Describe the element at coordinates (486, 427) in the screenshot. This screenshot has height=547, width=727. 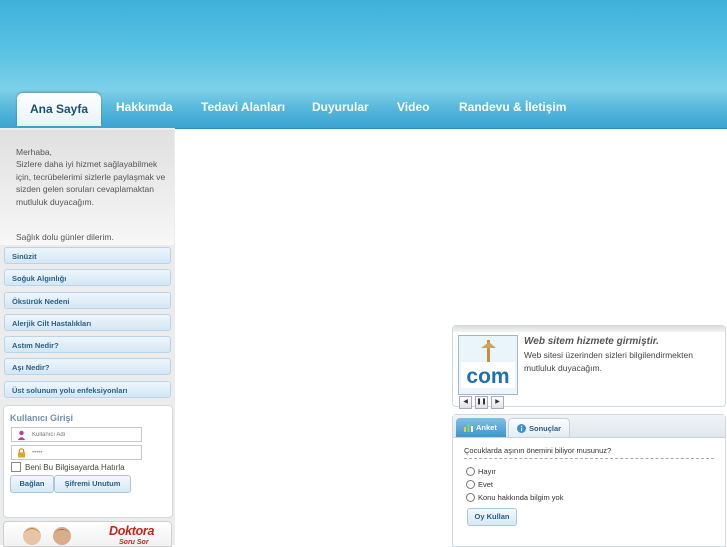
I see `tab-anket-label: Anket` at that location.